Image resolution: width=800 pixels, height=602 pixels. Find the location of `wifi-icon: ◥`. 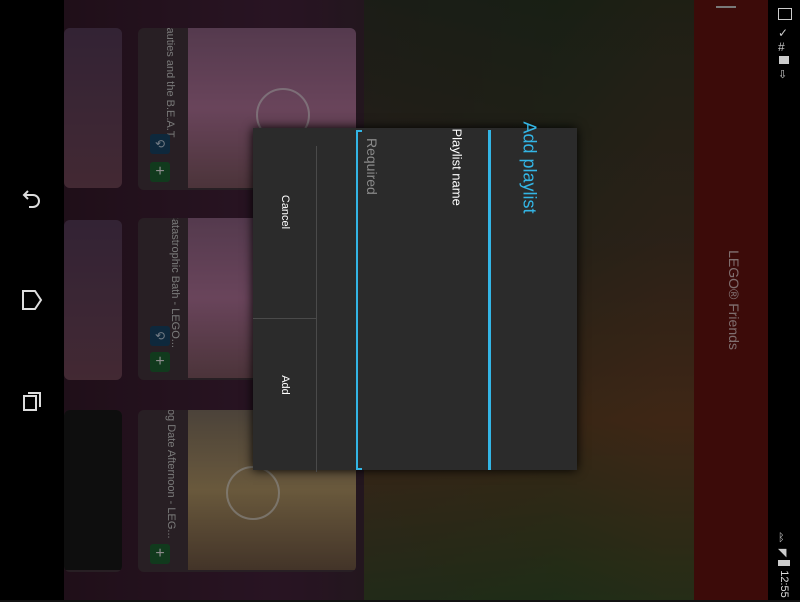

wifi-icon: ◥ is located at coordinates (782, 553).